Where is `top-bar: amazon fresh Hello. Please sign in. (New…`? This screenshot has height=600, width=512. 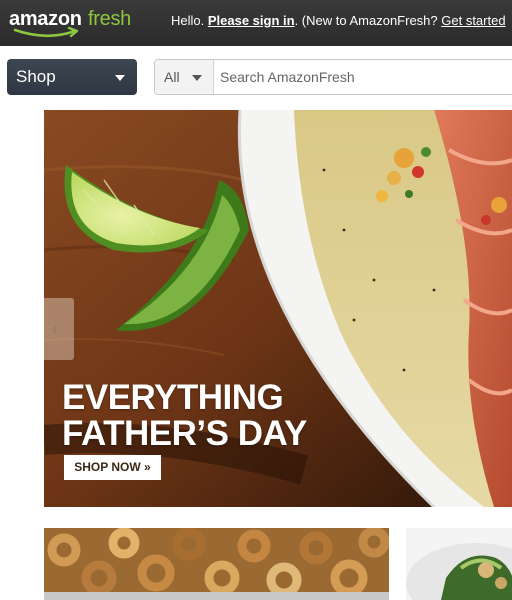
top-bar: amazon fresh Hello. Please sign in. (New… is located at coordinates (256, 23).